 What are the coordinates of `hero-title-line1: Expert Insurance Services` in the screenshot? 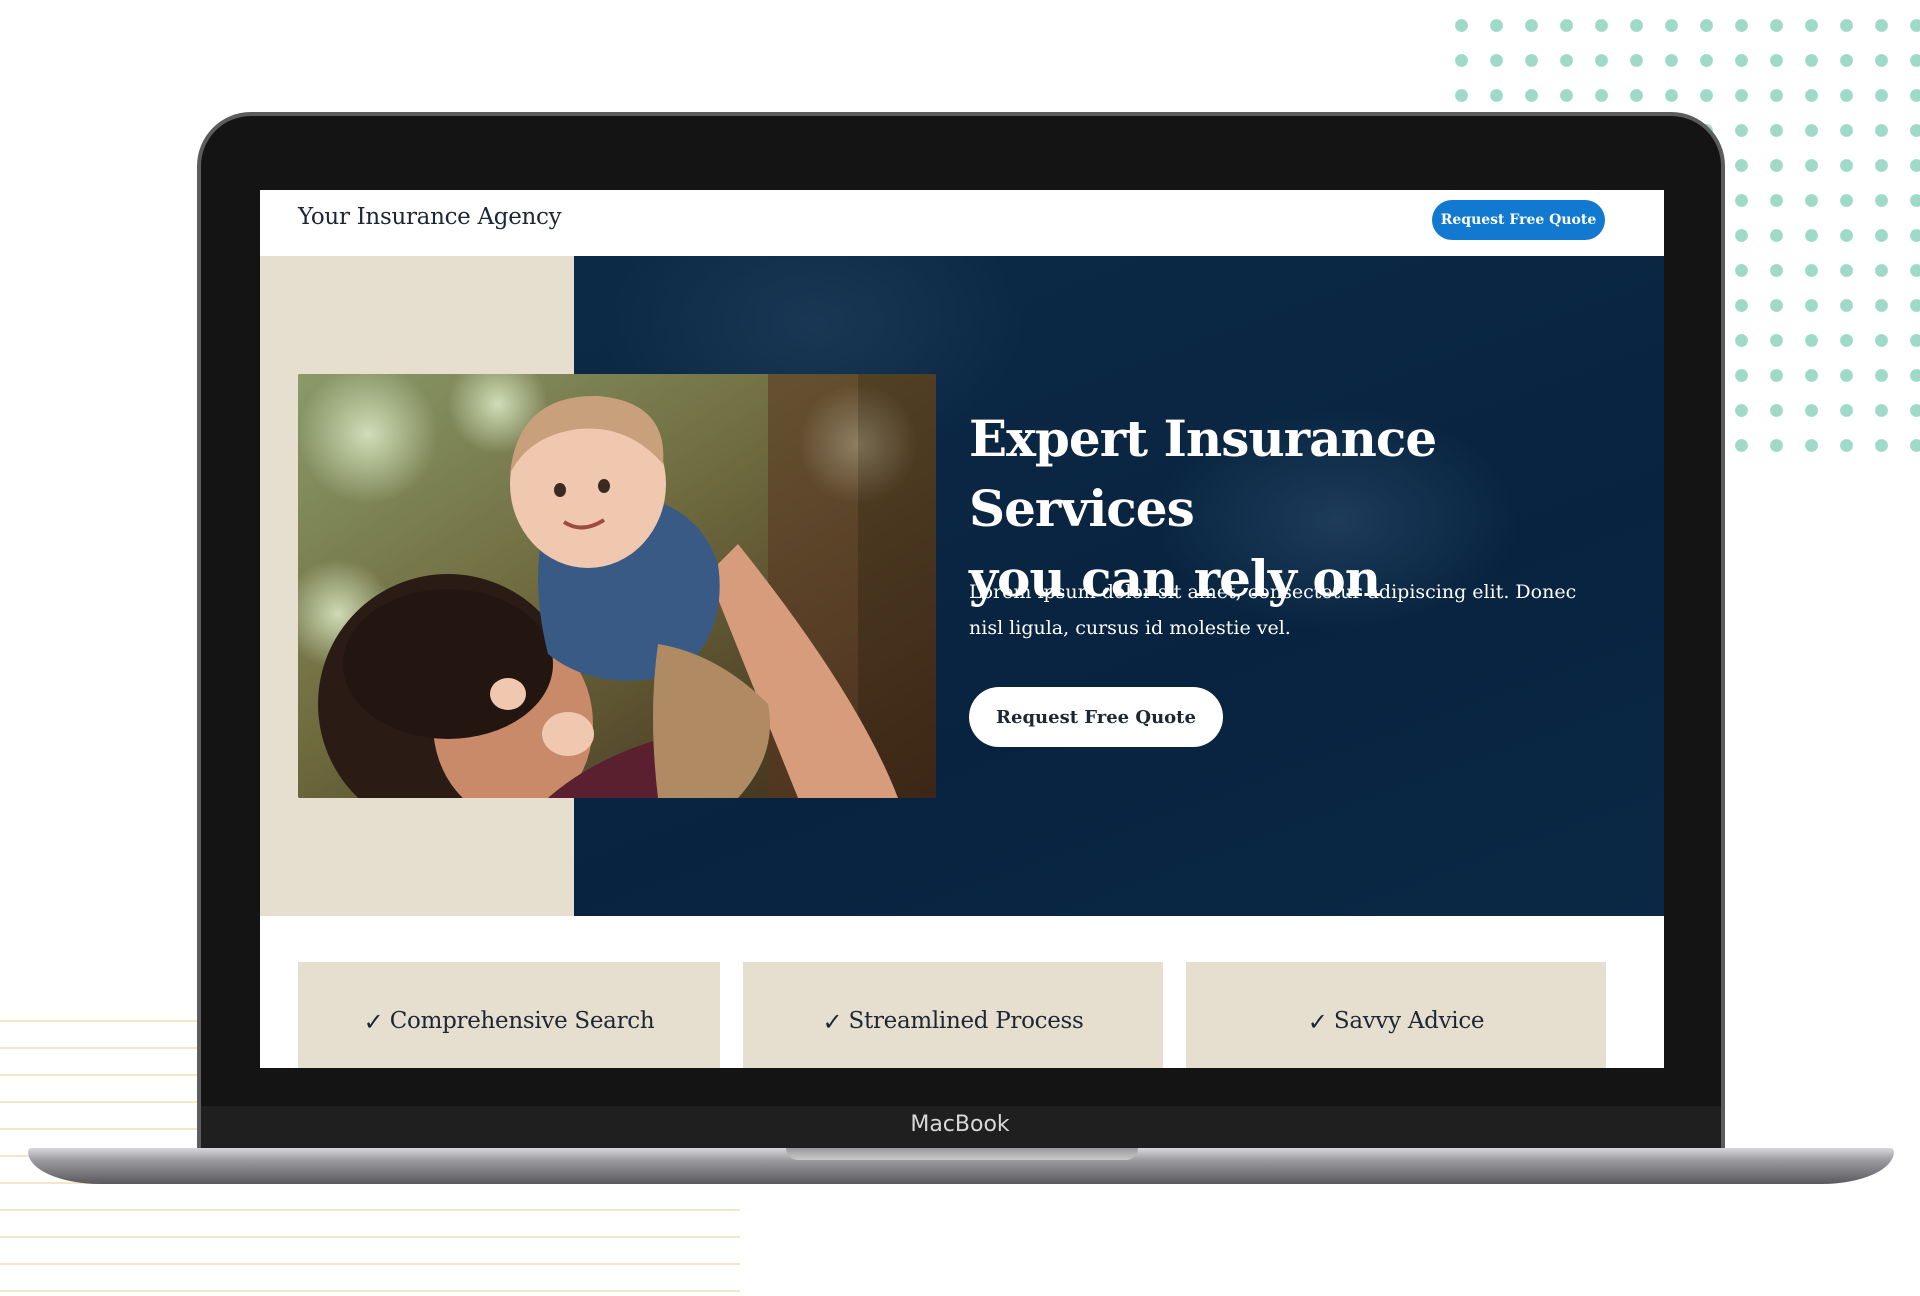 It's located at (1203, 473).